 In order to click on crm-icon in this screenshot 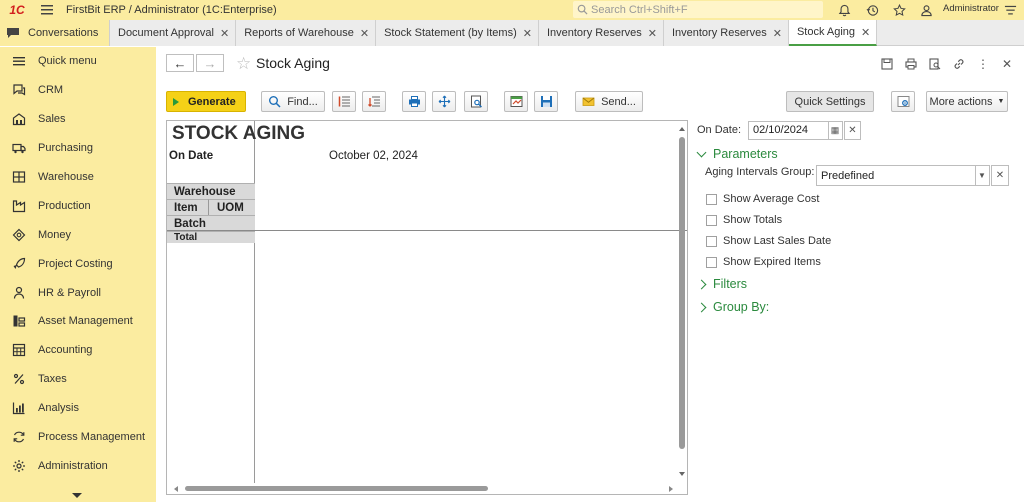, I will do `click(19, 90)`.